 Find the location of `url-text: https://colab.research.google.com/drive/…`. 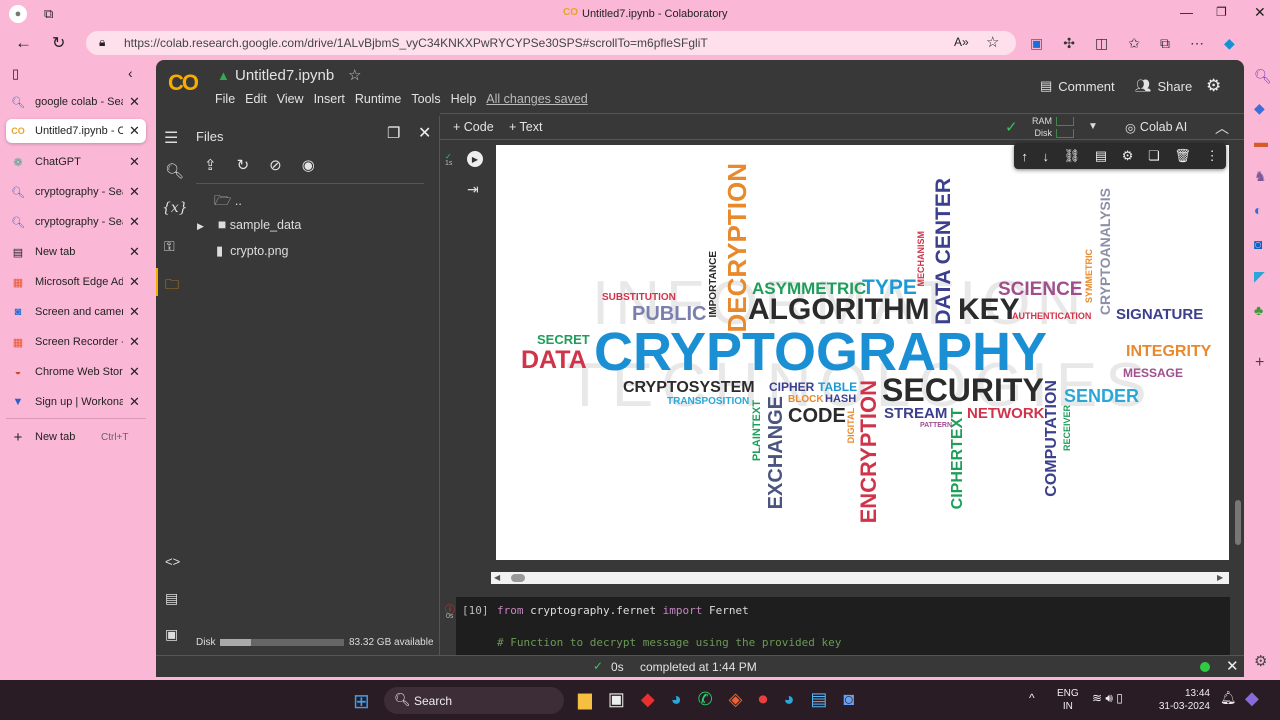

url-text: https://colab.research.google.com/drive/… is located at coordinates (416, 43).